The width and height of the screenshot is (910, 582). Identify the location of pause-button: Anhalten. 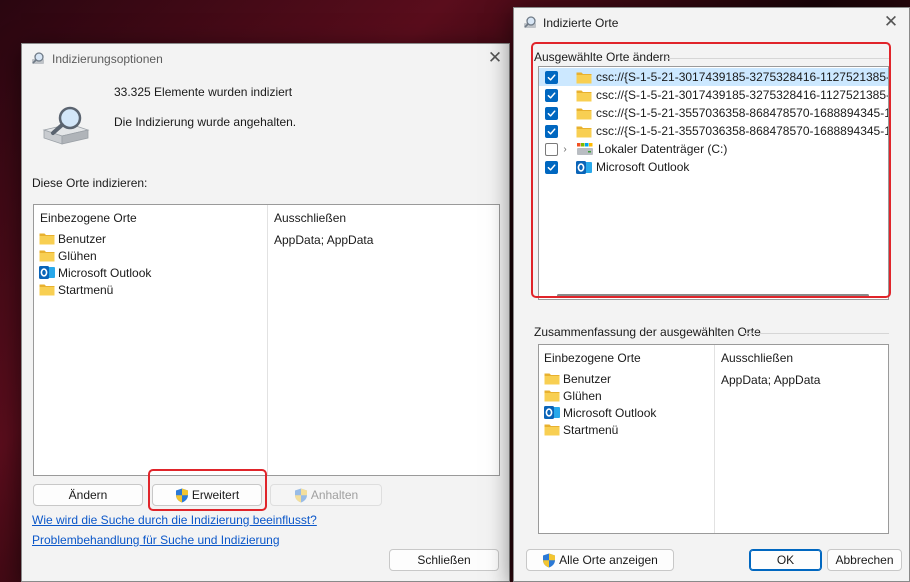
(326, 495).